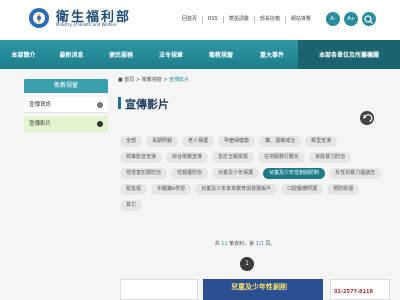 The width and height of the screenshot is (400, 300). I want to click on filter-tag: 老人保護, so click(198, 141).